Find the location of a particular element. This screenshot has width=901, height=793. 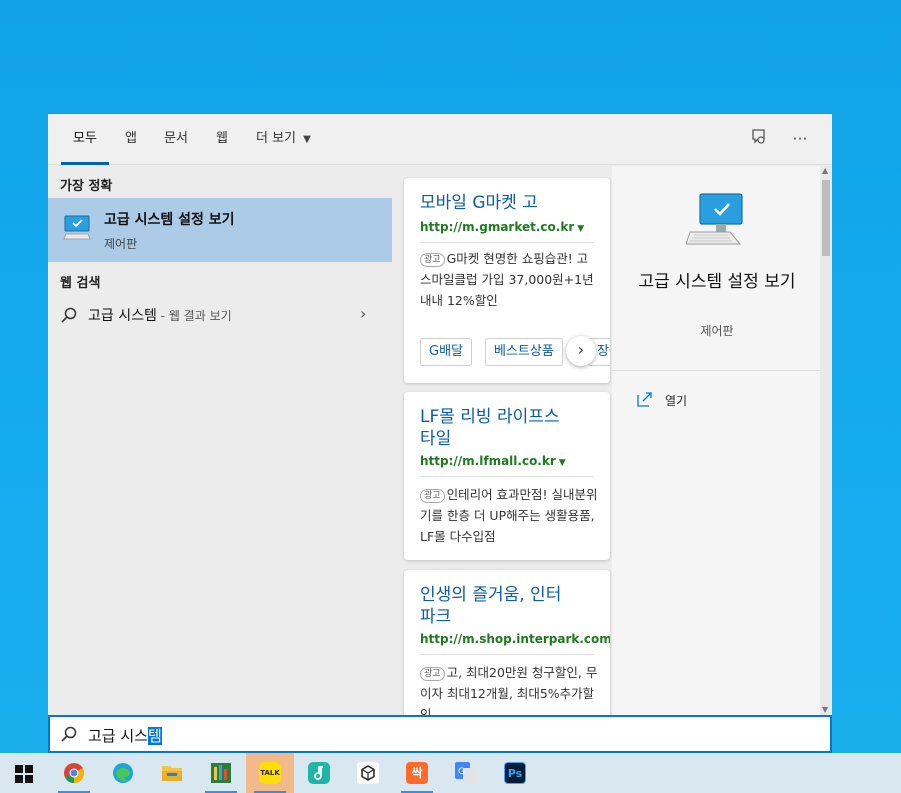

search-box: 고급 시스템 is located at coordinates (440, 734).